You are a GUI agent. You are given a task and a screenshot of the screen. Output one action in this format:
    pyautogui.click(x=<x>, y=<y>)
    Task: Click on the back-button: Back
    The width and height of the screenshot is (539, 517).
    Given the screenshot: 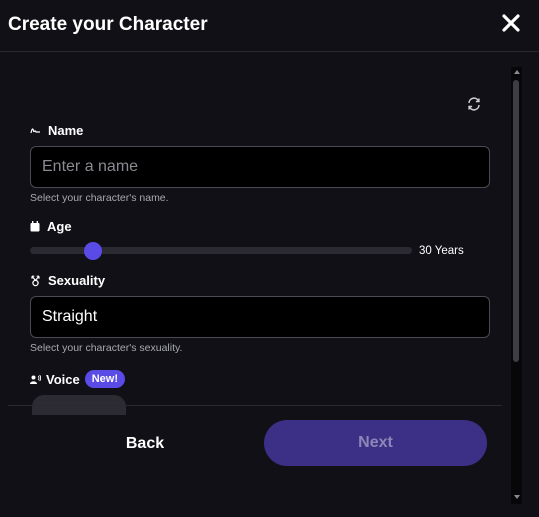 What is the action you would take?
    pyautogui.click(x=145, y=444)
    